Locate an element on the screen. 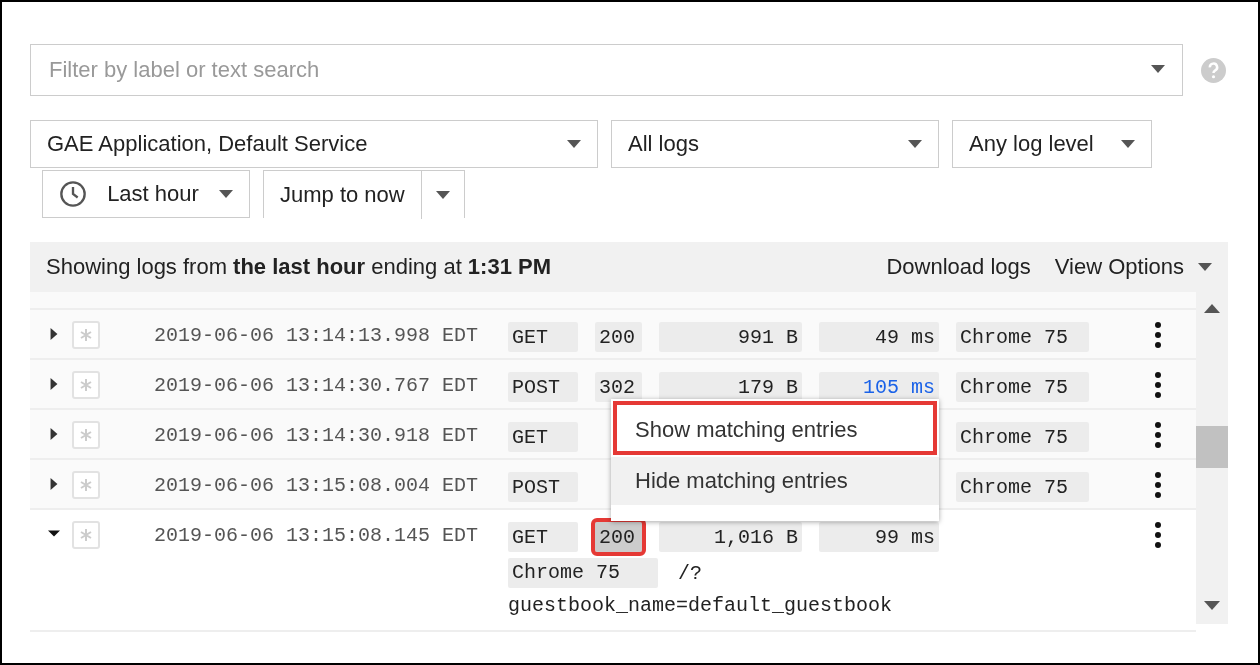  size-cell: 179 B is located at coordinates (730, 387).